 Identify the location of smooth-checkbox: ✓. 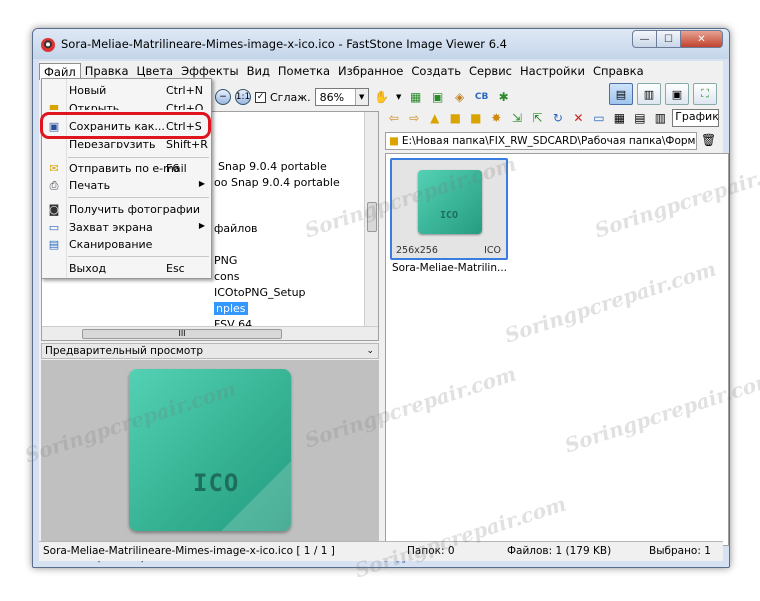
(260, 97).